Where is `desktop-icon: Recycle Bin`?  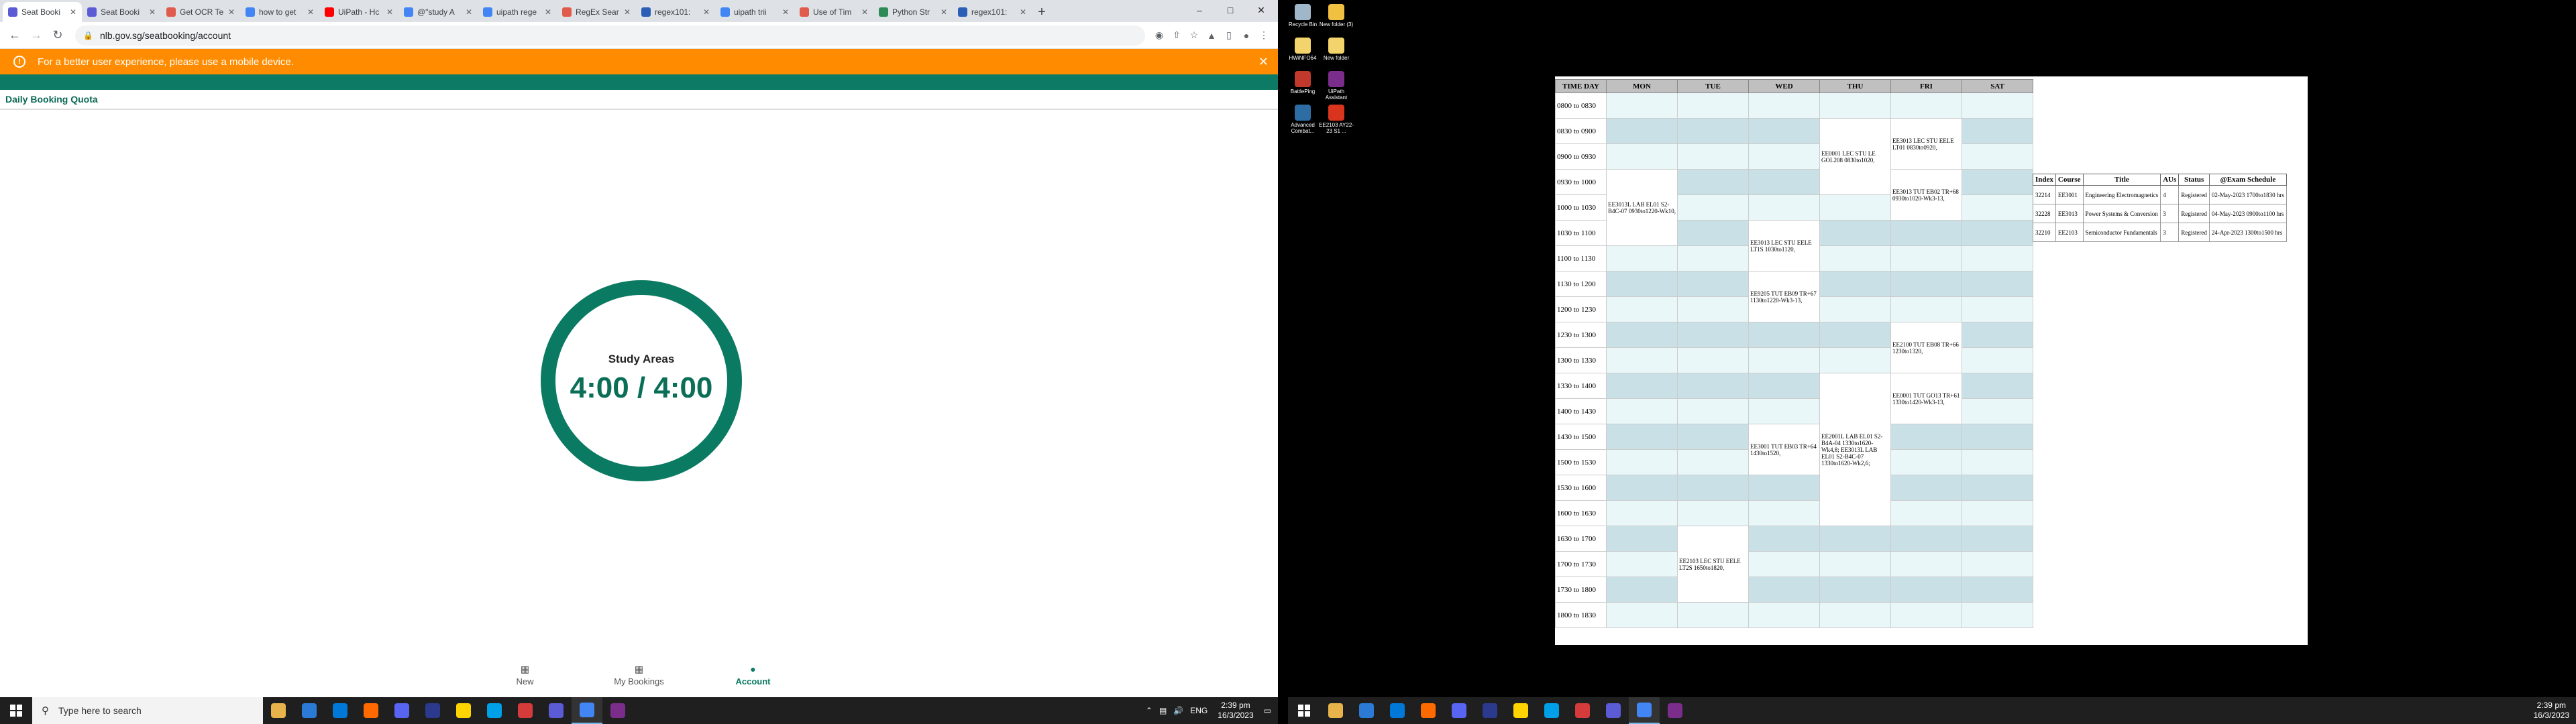
desktop-icon: Recycle Bin is located at coordinates (1302, 15).